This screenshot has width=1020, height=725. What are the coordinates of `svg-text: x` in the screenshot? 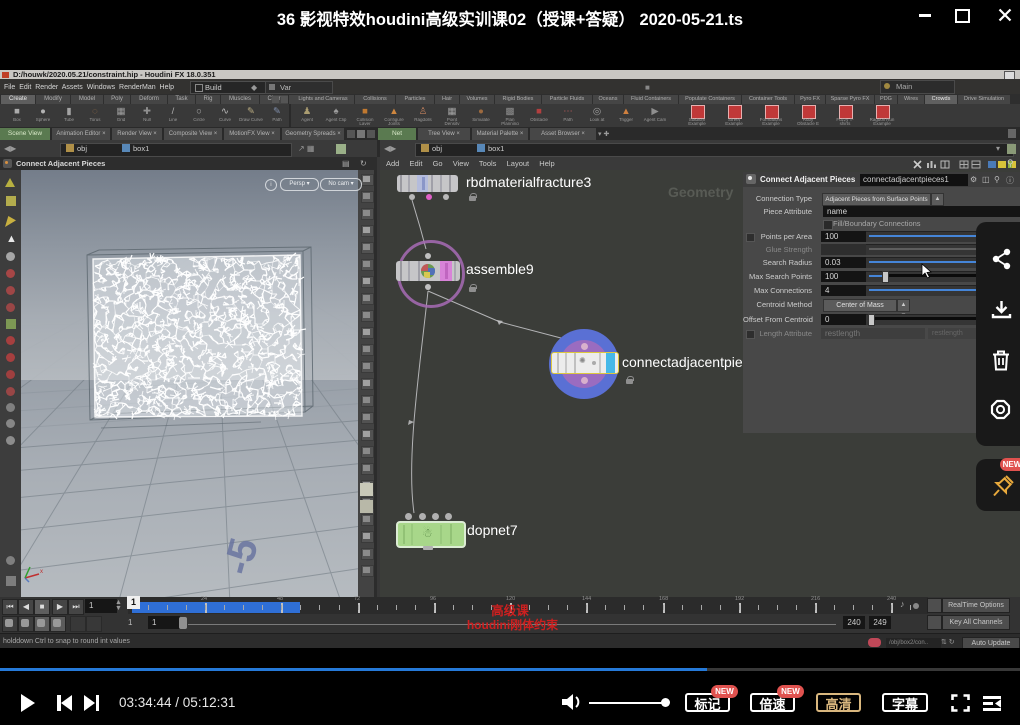 It's located at (41, 572).